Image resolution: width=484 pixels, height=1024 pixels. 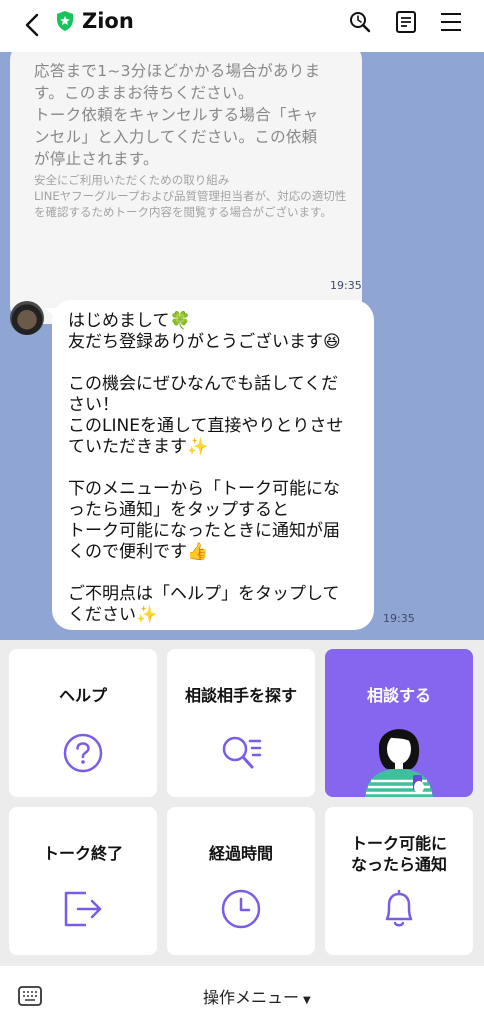 What do you see at coordinates (30, 996) in the screenshot?
I see `keyboard-icon` at bounding box center [30, 996].